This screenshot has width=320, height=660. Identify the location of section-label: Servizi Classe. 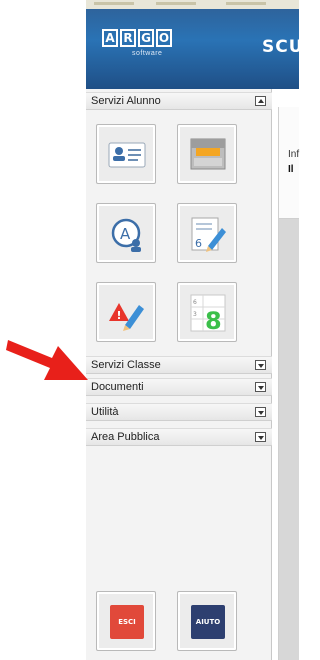
(126, 365).